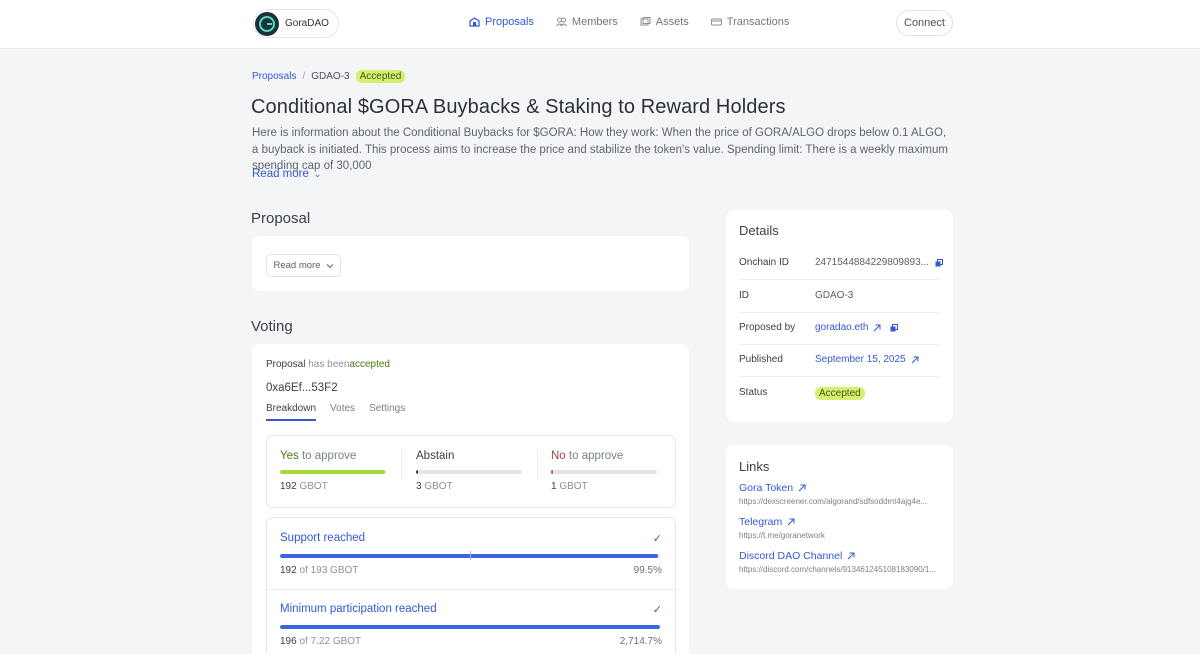 The height and width of the screenshot is (654, 1200). What do you see at coordinates (749, 22) in the screenshot?
I see `nav-transactions: Transactions` at bounding box center [749, 22].